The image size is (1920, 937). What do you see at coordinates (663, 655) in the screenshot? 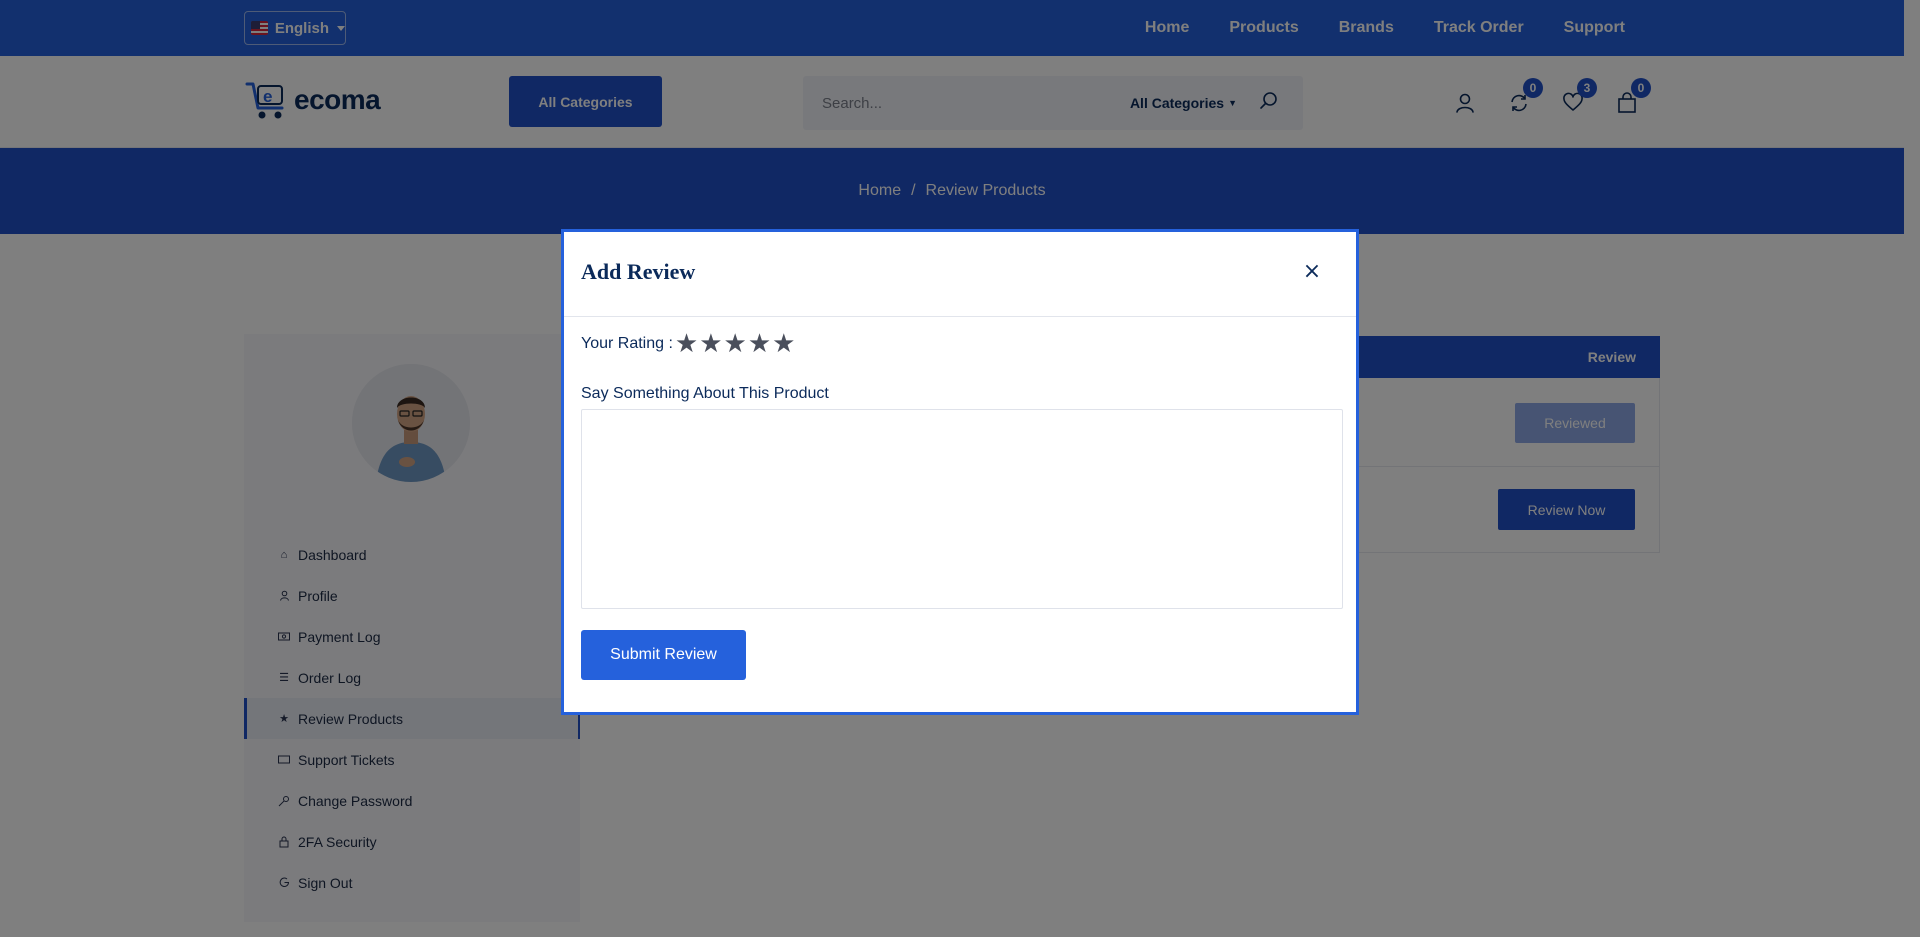
I see `submit-review-button: Submit Review` at bounding box center [663, 655].